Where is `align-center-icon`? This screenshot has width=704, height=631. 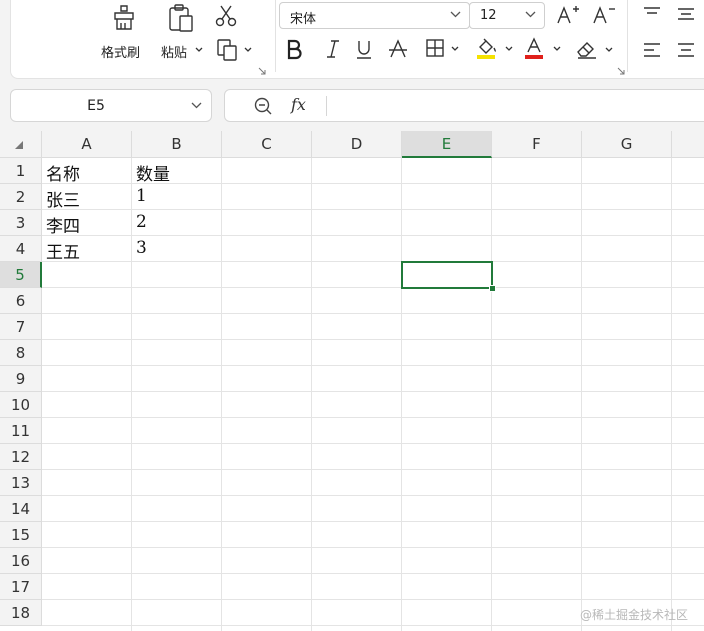
align-center-icon is located at coordinates (686, 50).